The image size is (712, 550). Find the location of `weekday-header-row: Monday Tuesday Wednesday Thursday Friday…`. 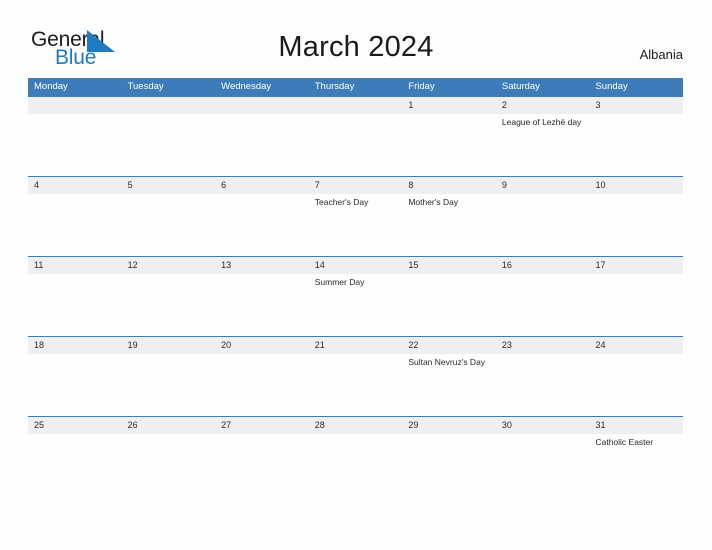

weekday-header-row: Monday Tuesday Wednesday Thursday Friday… is located at coordinates (355, 87).